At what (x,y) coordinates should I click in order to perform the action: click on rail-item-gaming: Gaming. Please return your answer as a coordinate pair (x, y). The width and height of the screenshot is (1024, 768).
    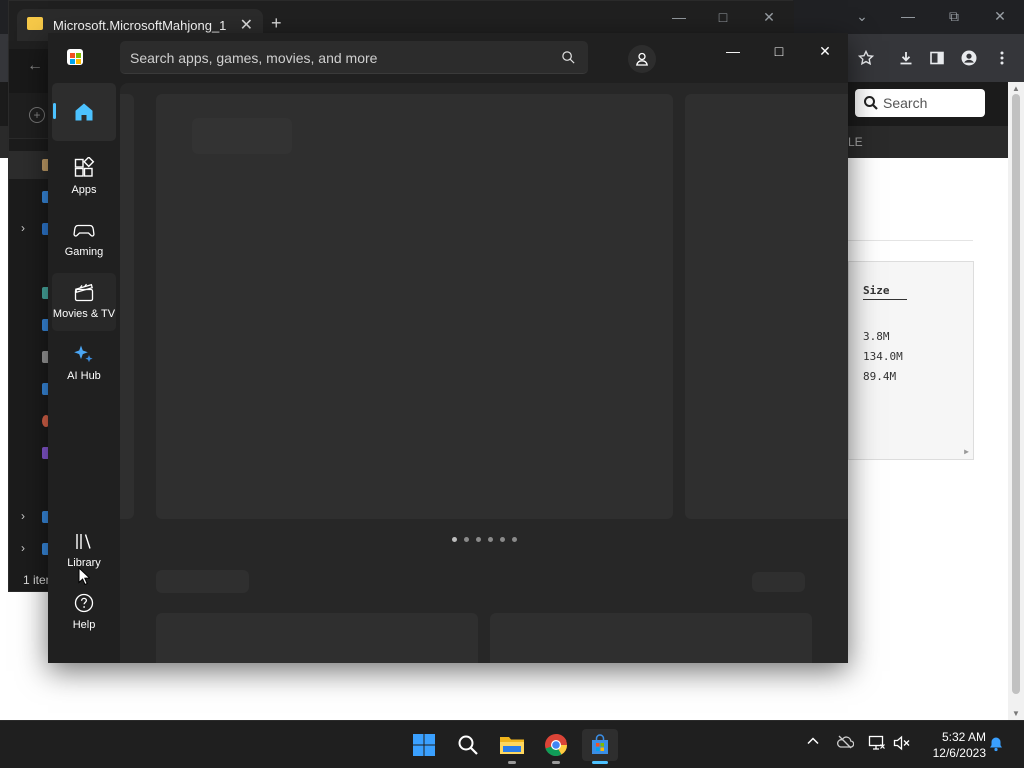
    Looking at the image, I should click on (84, 240).